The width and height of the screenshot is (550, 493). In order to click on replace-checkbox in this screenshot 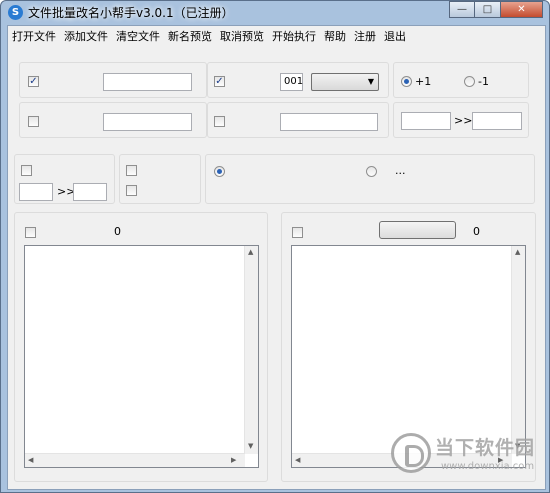, I will do `click(26, 170)`.